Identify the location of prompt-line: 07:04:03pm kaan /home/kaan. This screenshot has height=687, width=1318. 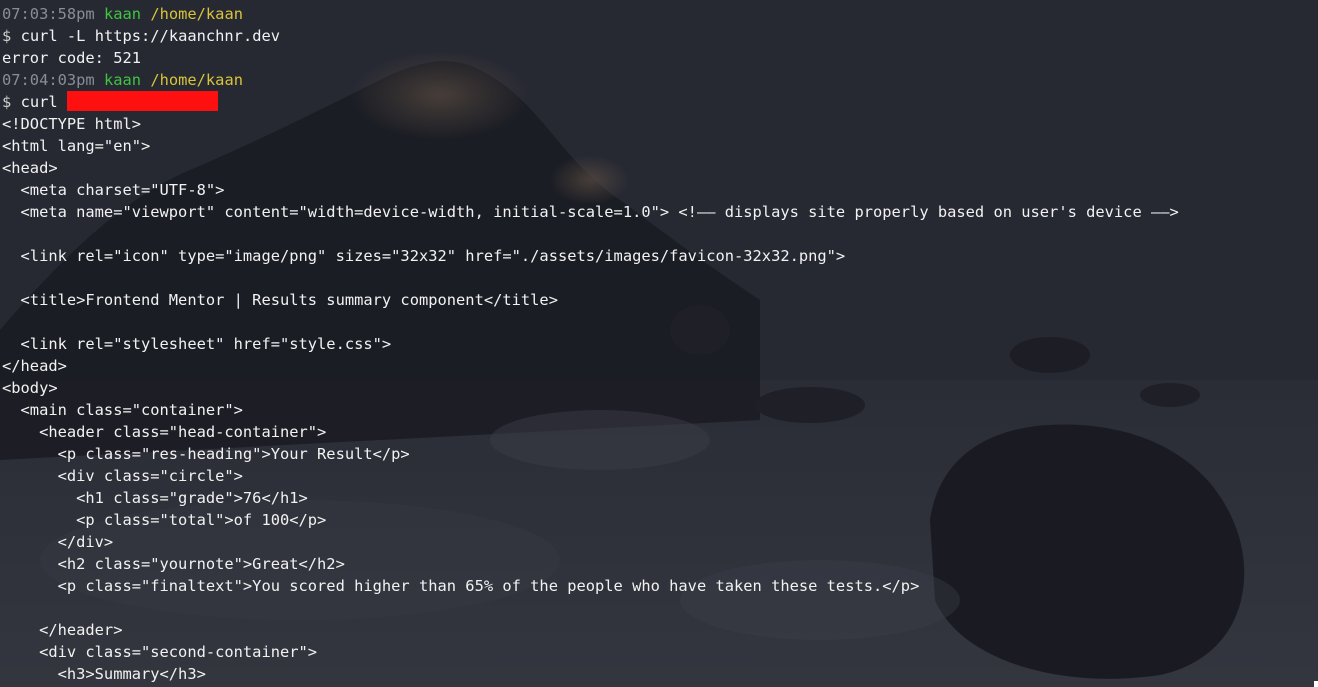
(590, 80).